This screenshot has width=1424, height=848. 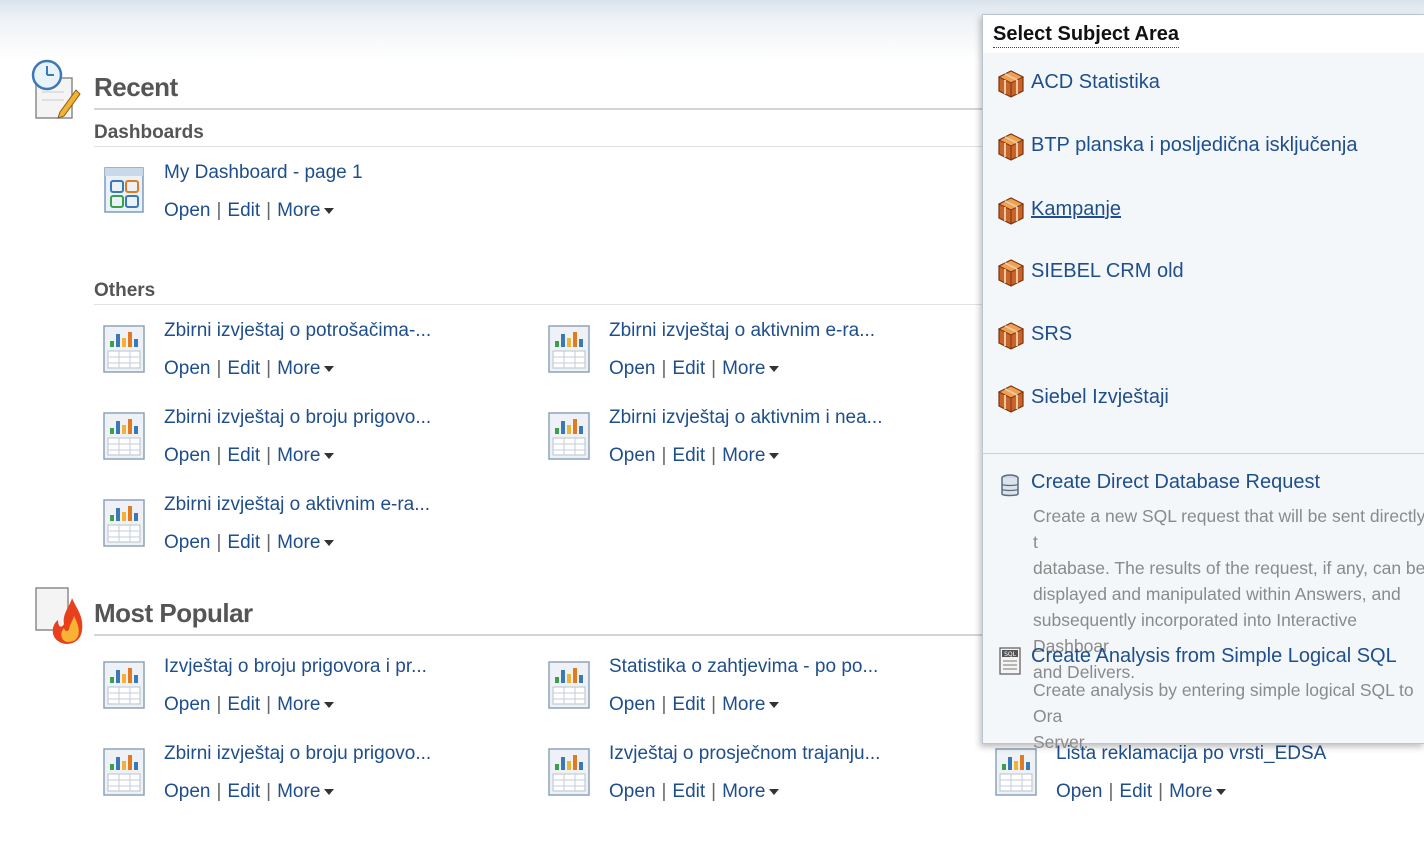 What do you see at coordinates (263, 173) in the screenshot?
I see `dashboard-item-name: My Dashboard - page 1` at bounding box center [263, 173].